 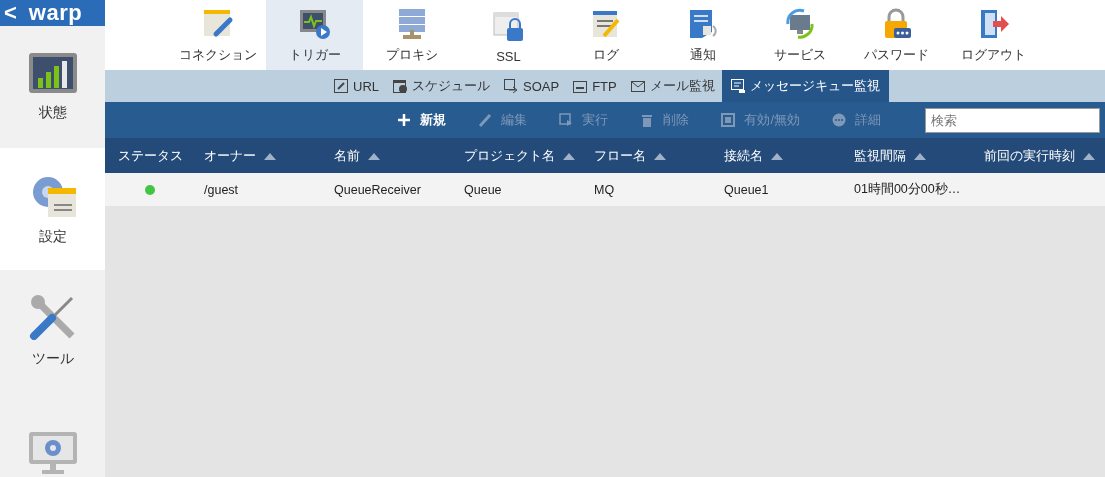 I want to click on tab: メッセージキュー監視, so click(x=805, y=86).